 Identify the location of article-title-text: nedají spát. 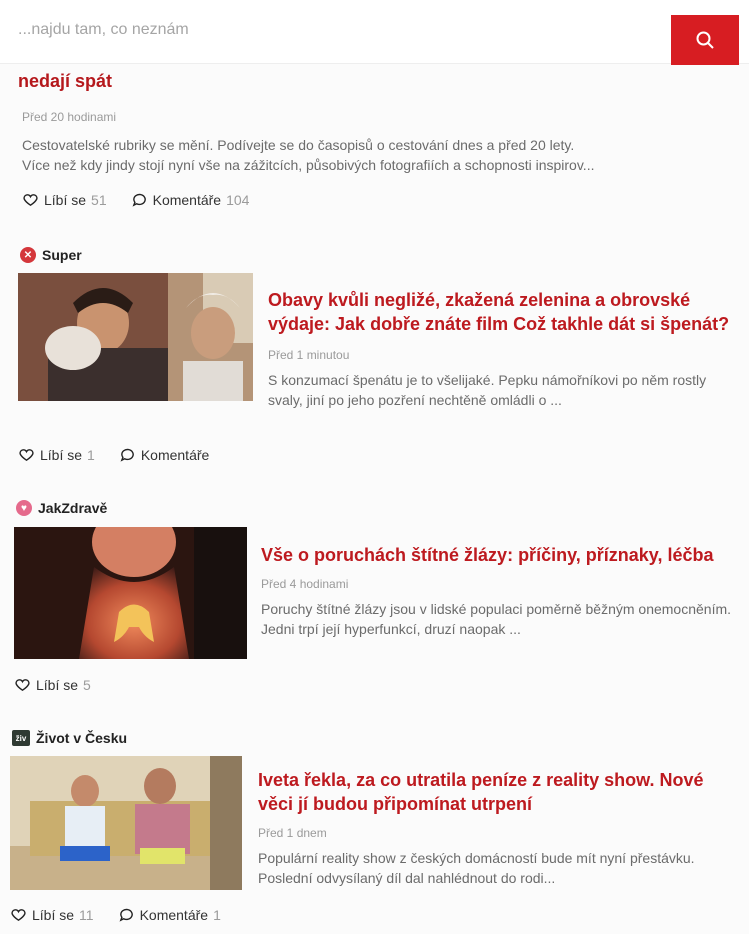
(65, 81).